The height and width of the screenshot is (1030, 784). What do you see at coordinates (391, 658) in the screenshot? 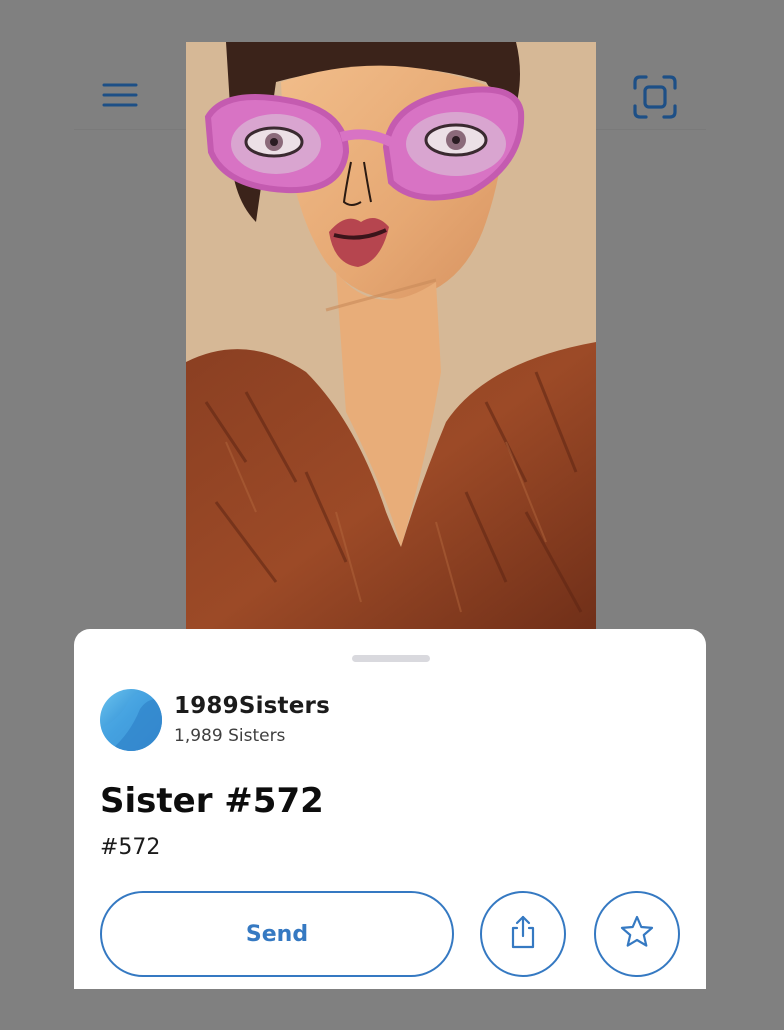
I see `sheet-grabber-handle` at bounding box center [391, 658].